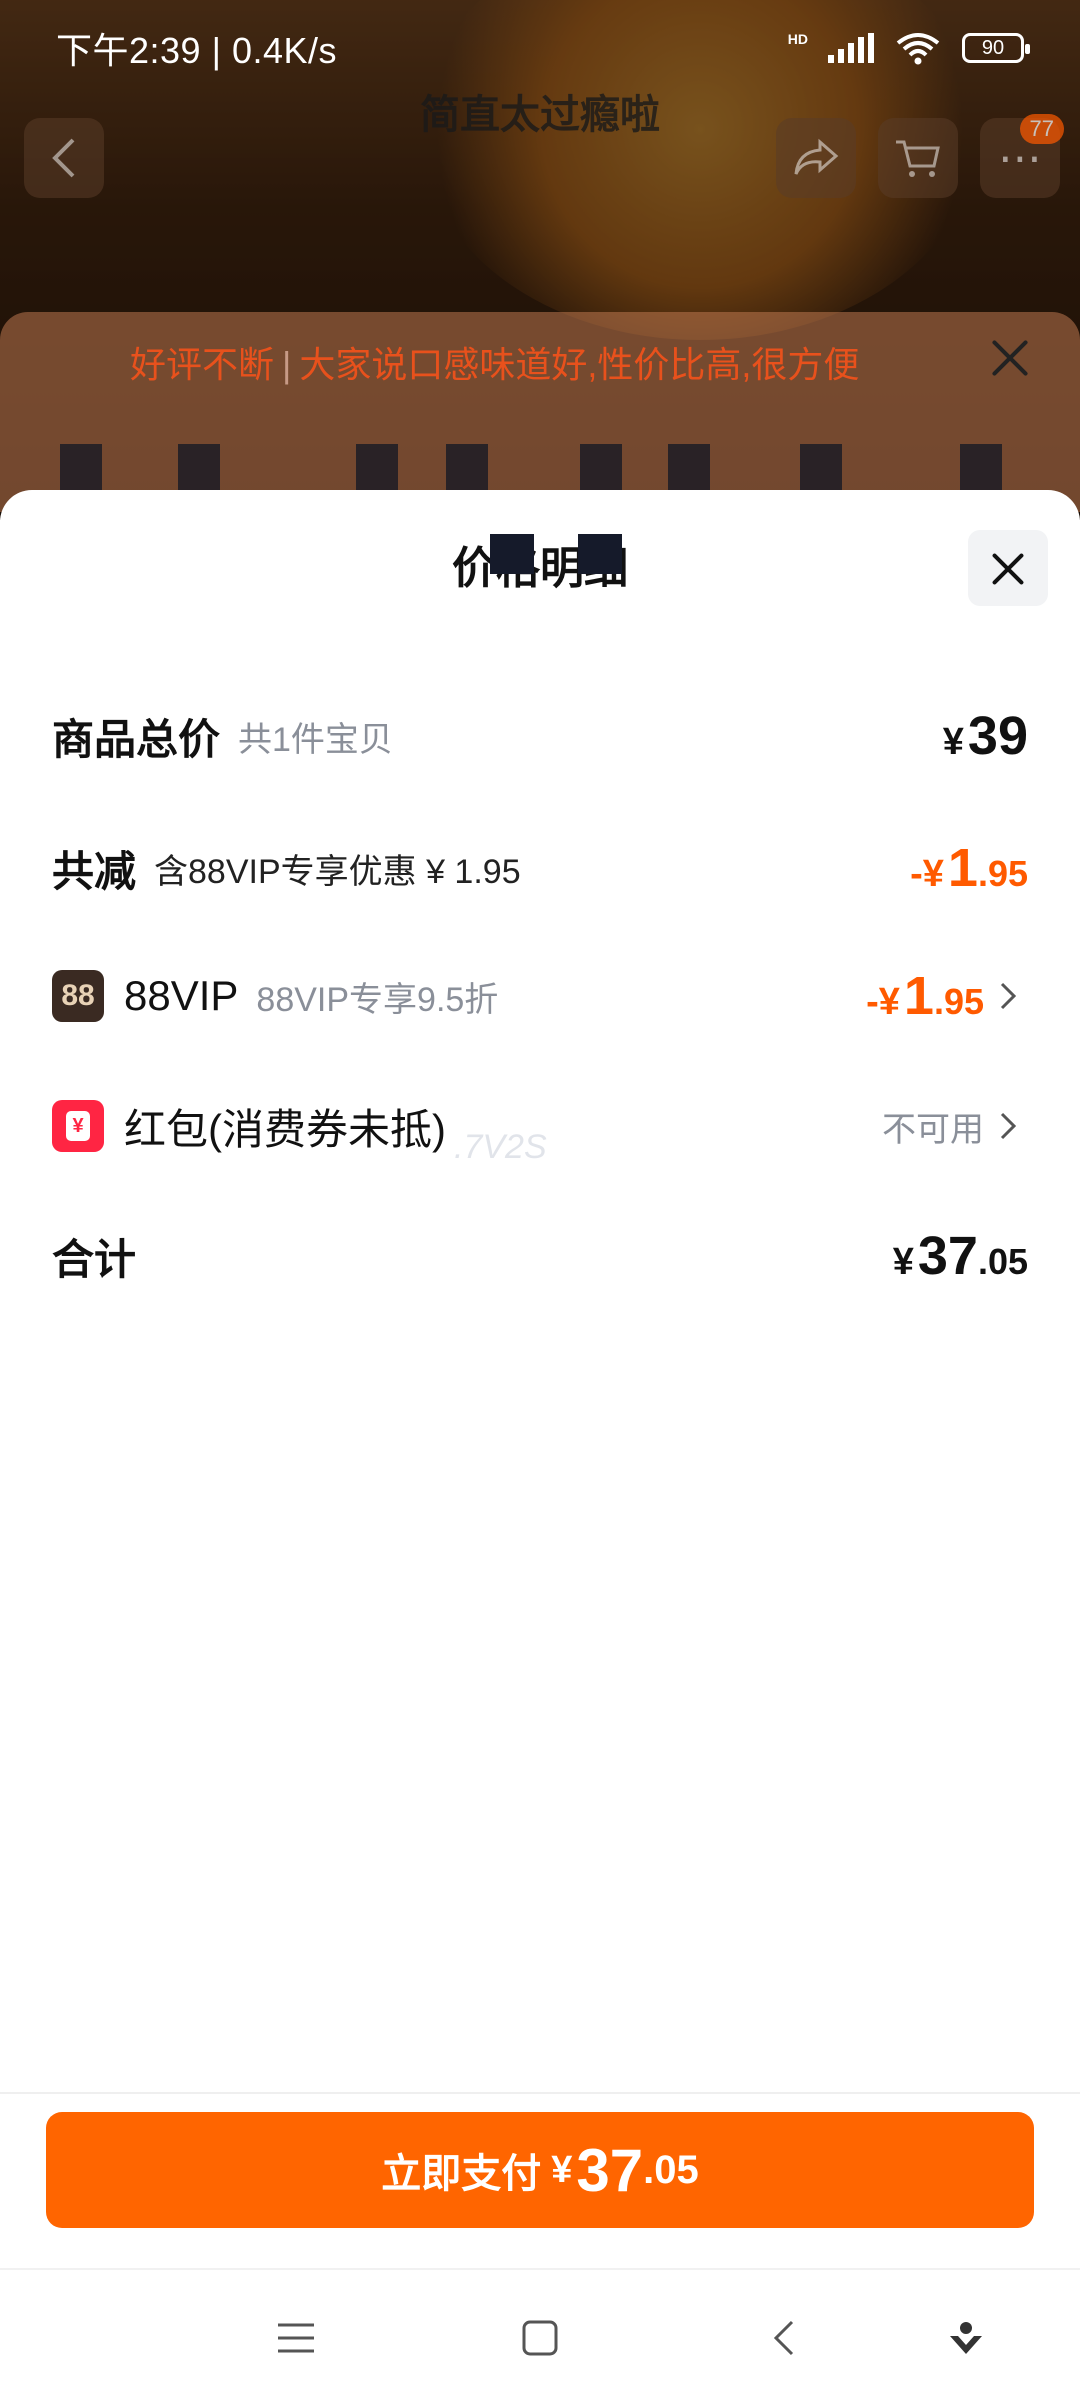 The width and height of the screenshot is (1080, 2400). I want to click on sum-label: 合计, so click(94, 1259).